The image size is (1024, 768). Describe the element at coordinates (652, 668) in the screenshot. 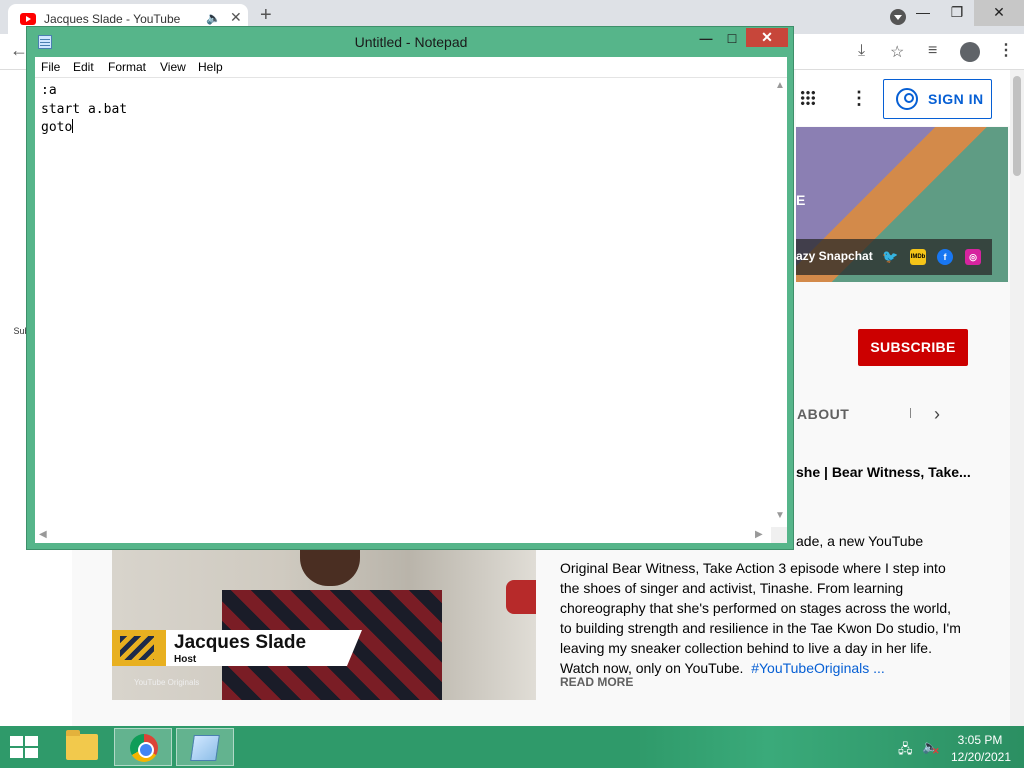

I see `description-last-text: Watch now, only on YouTube.` at that location.